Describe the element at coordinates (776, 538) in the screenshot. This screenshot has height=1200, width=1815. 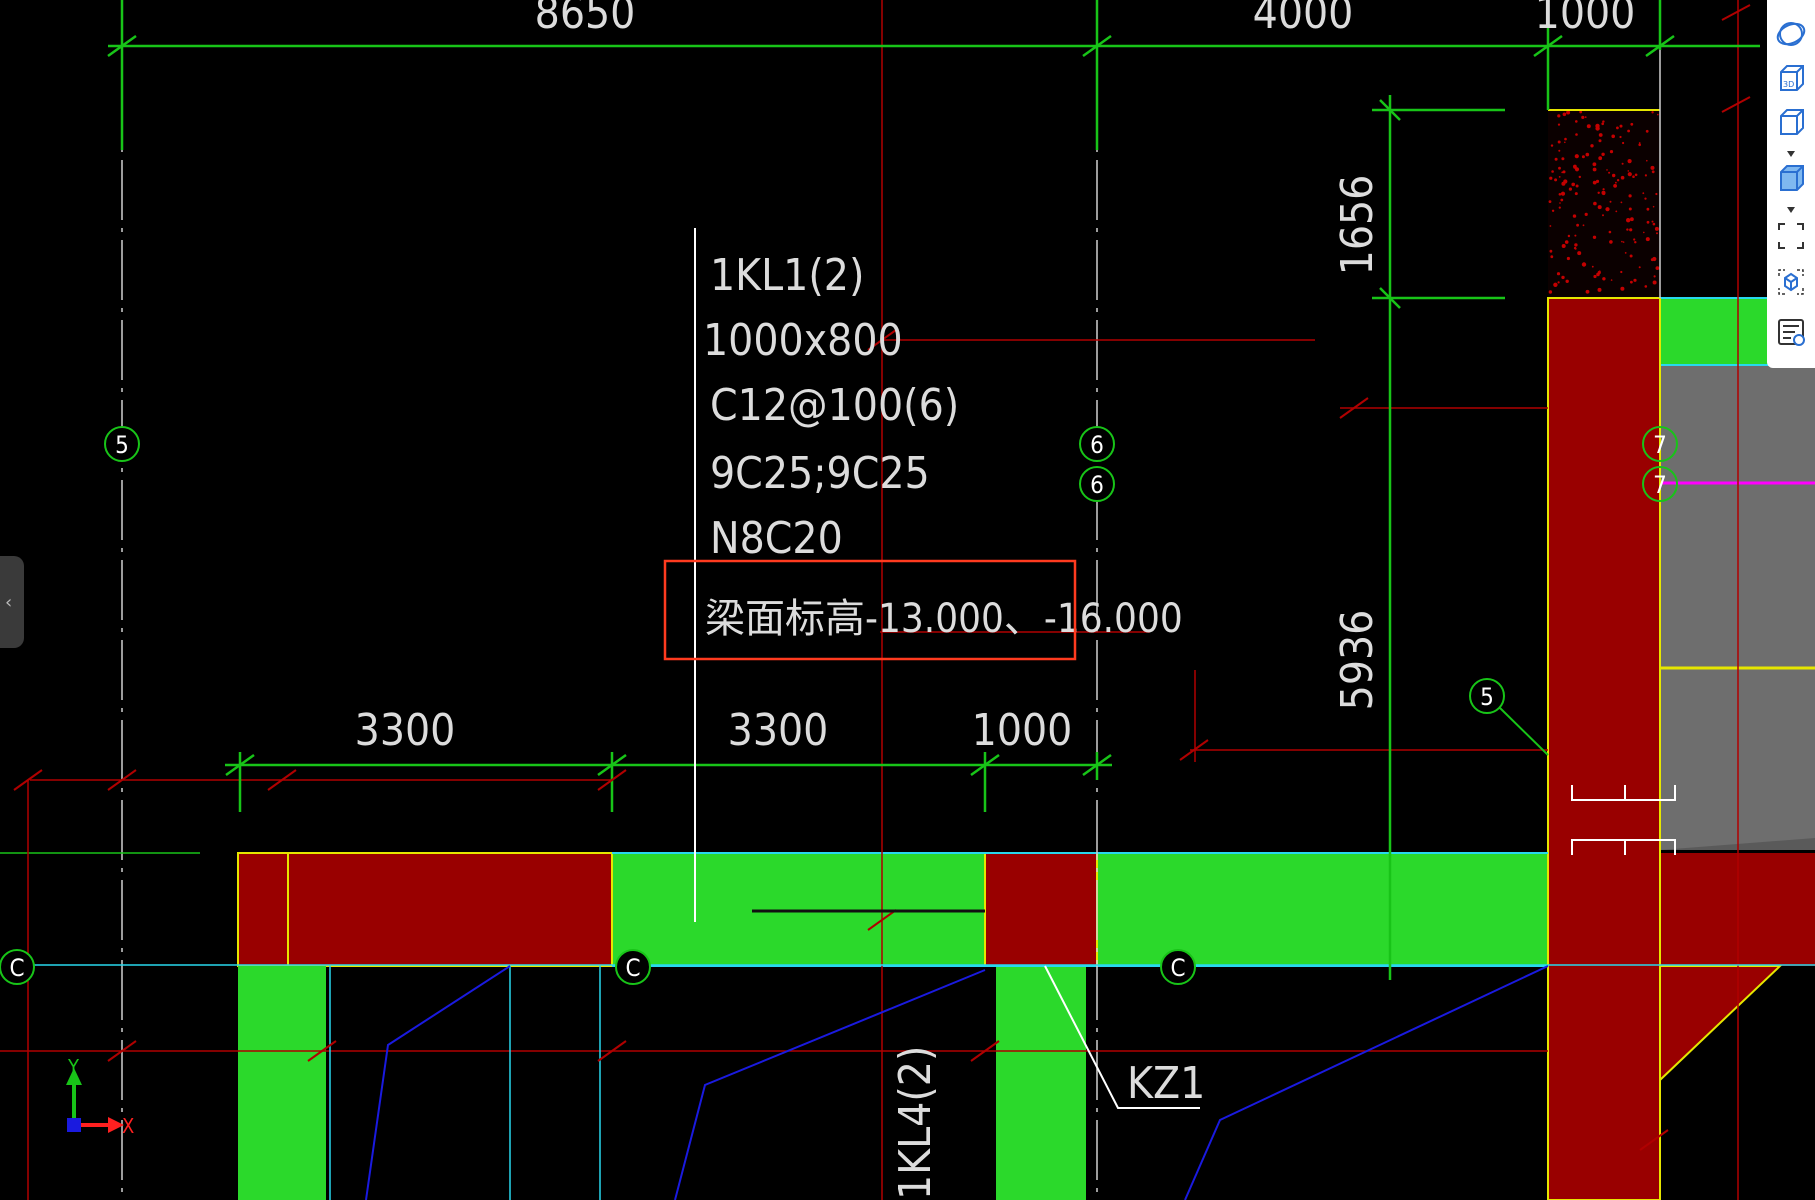
I see `beam-side-bars: N8C20` at that location.